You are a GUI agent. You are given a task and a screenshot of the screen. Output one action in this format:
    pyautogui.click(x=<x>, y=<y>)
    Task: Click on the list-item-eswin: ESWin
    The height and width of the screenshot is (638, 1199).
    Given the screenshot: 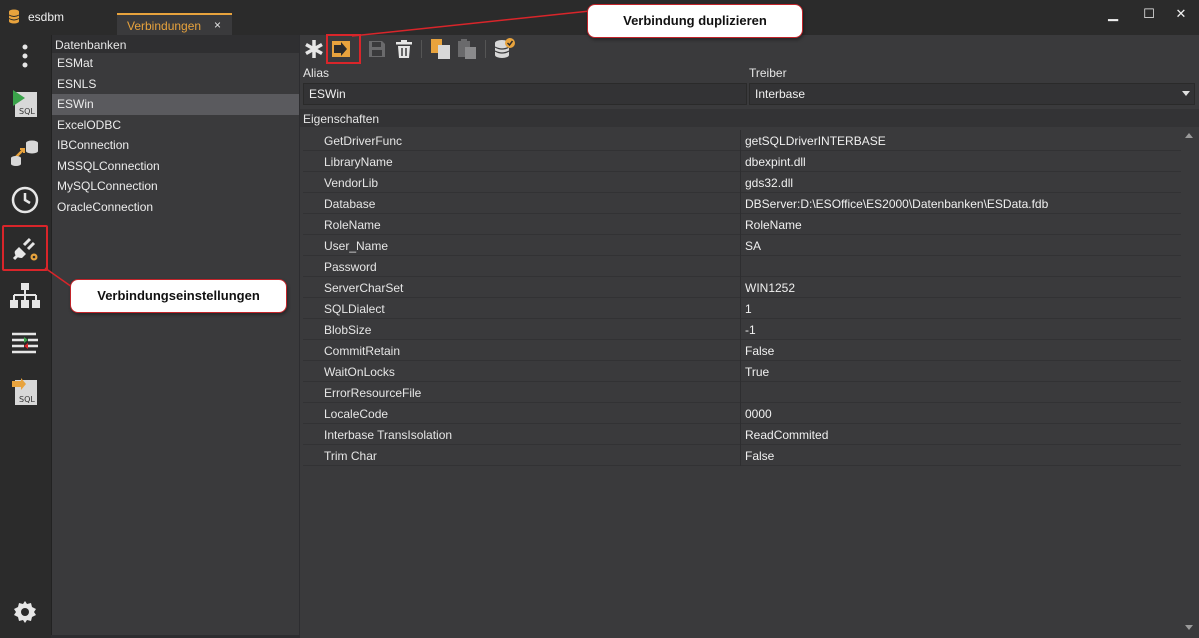 What is the action you would take?
    pyautogui.click(x=175, y=104)
    